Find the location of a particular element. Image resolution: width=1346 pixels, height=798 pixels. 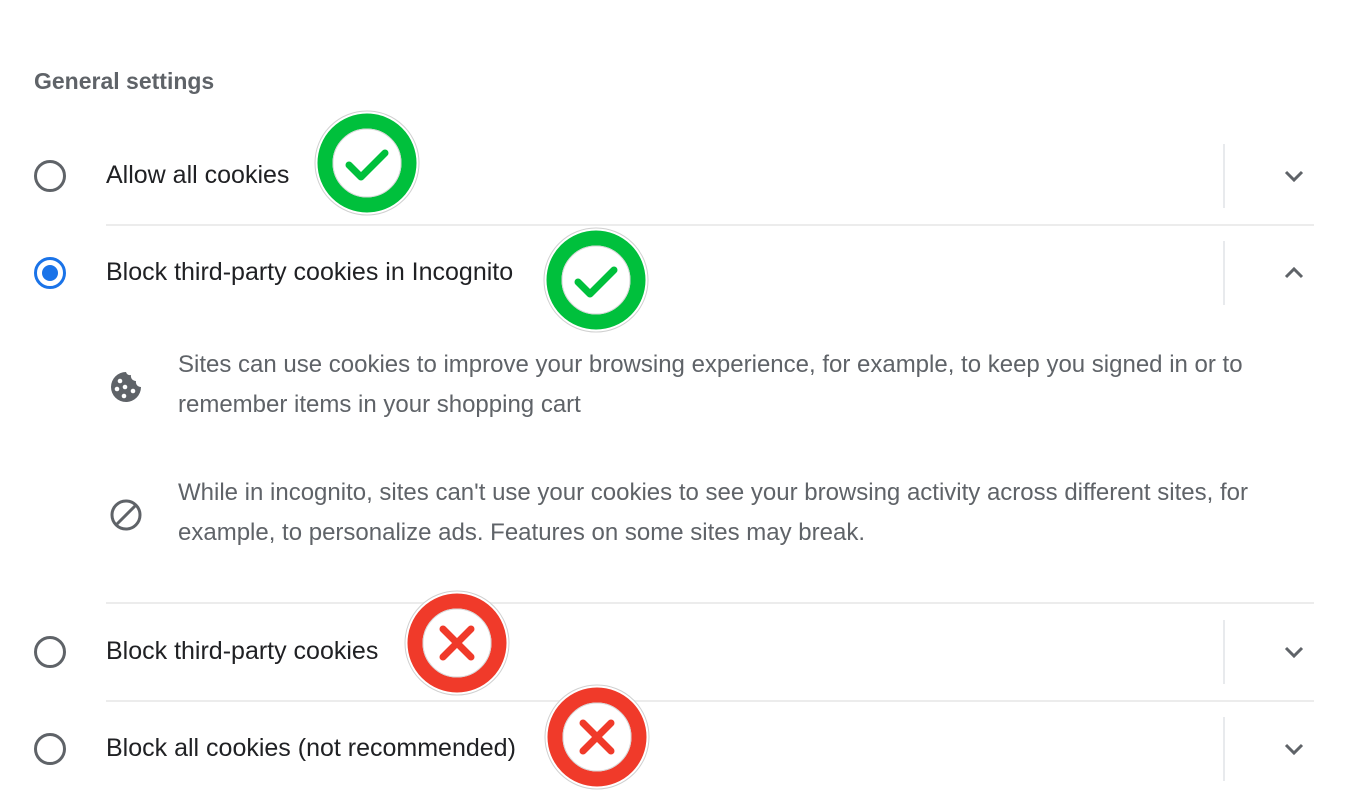

option-label: Allow all cookies is located at coordinates (197, 175).